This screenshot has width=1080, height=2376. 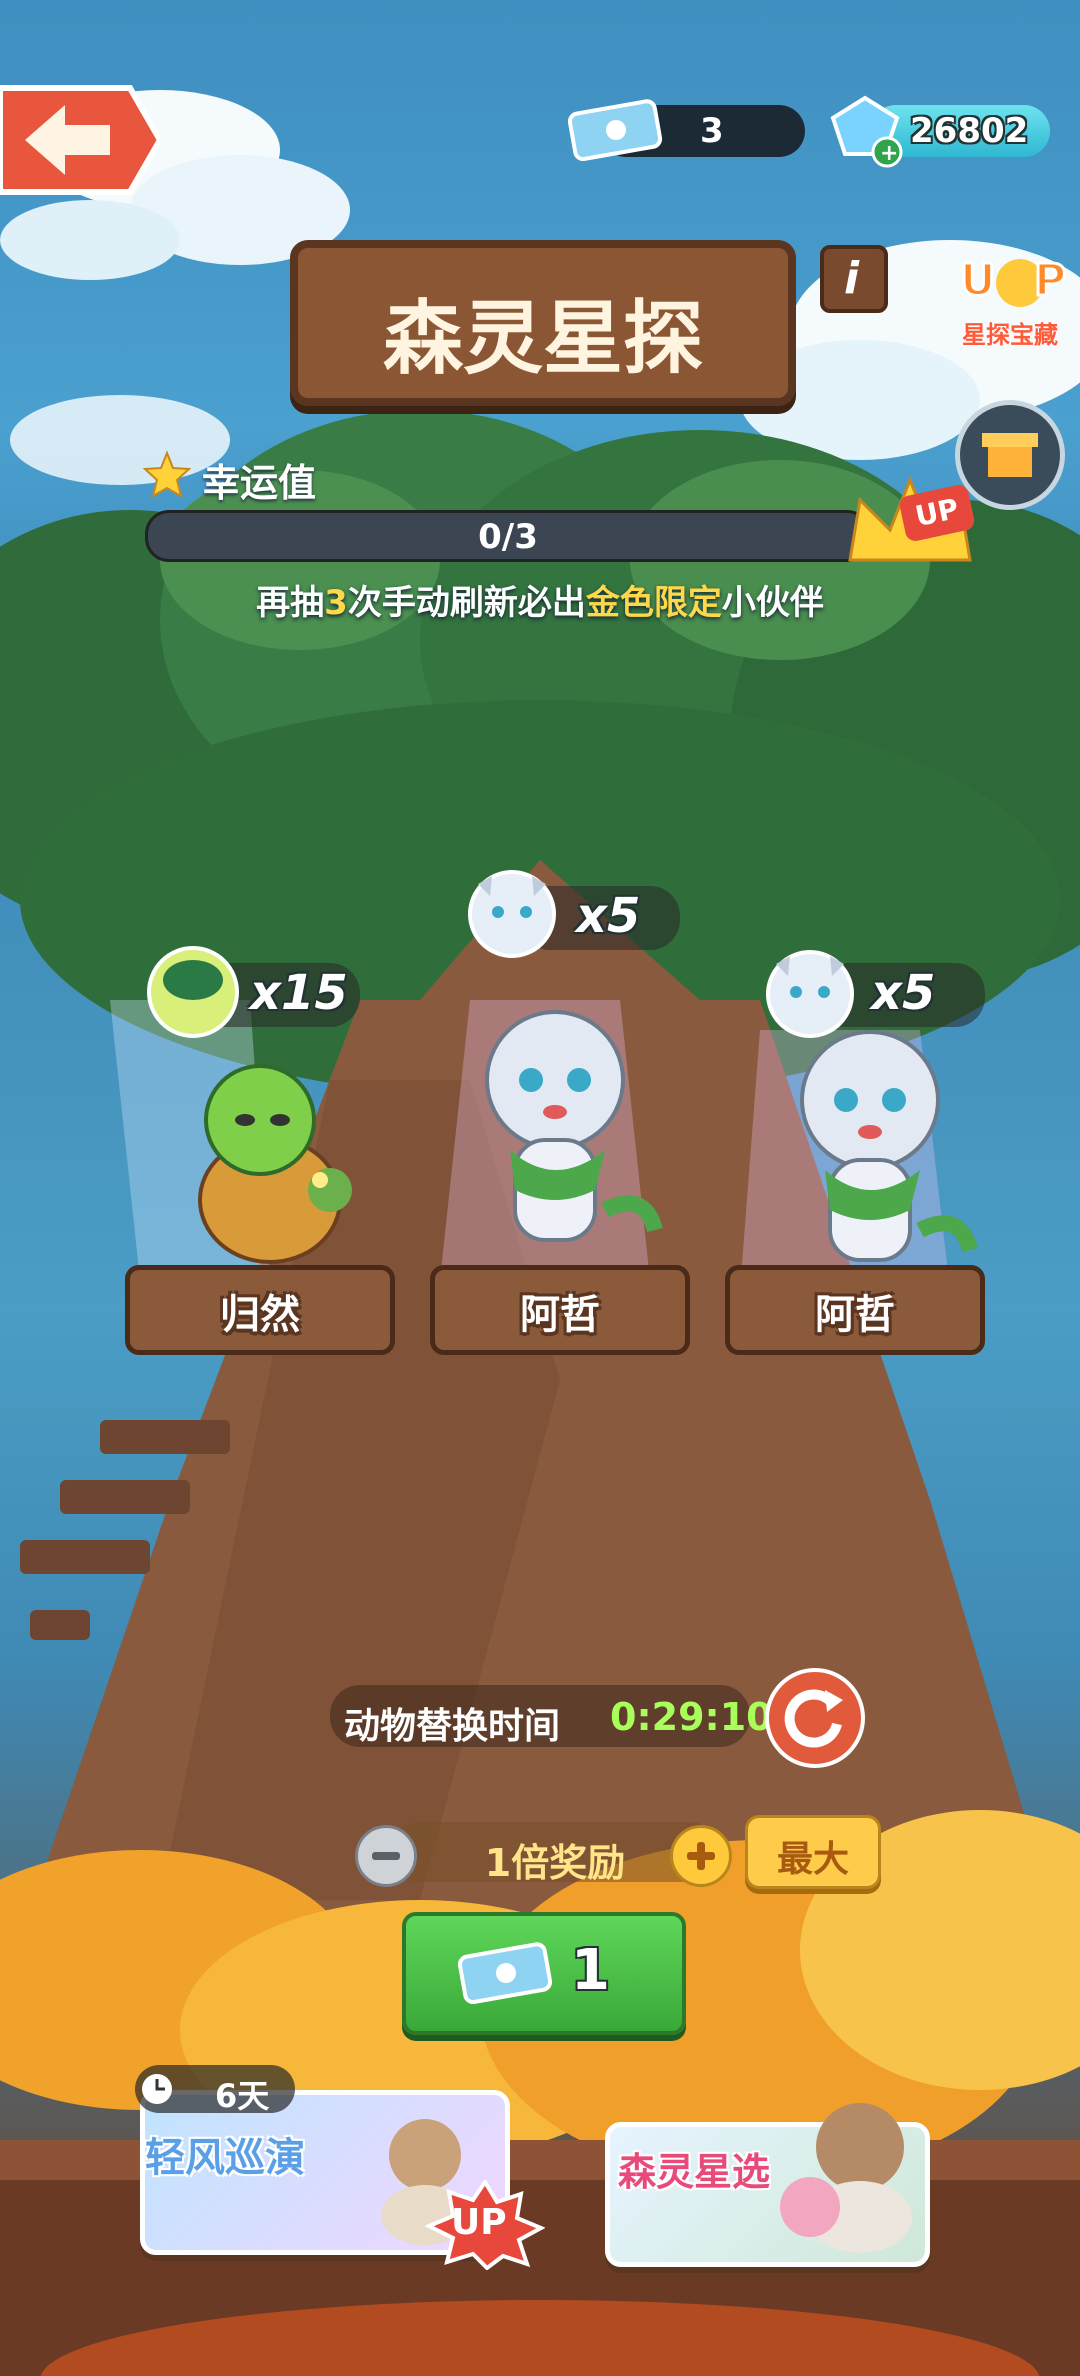 I want to click on luck-label: 幸运值, so click(x=259, y=483).